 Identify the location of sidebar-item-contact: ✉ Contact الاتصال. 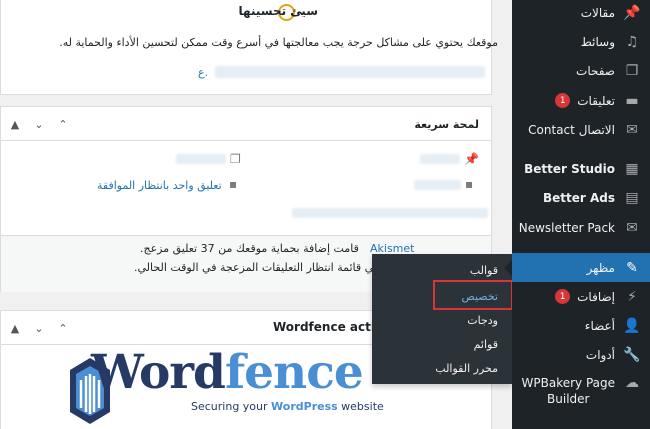
(581, 129).